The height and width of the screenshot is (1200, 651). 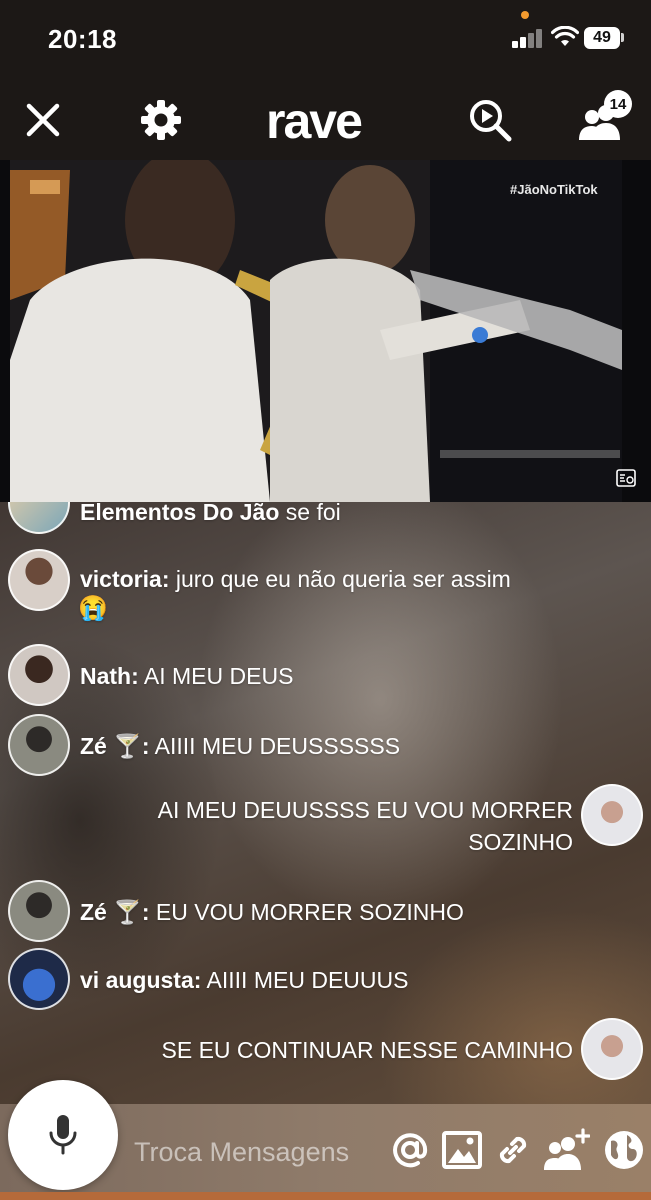 What do you see at coordinates (325, 40) in the screenshot?
I see `status-bar: 20:18 49` at bounding box center [325, 40].